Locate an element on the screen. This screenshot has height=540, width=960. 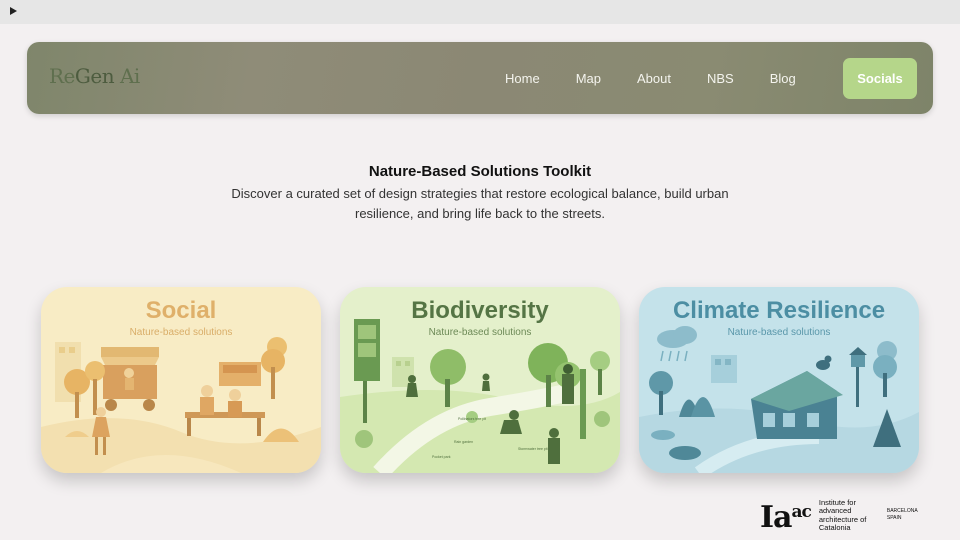
illustration-label: Pollinators tree pit is located at coordinates (472, 419).